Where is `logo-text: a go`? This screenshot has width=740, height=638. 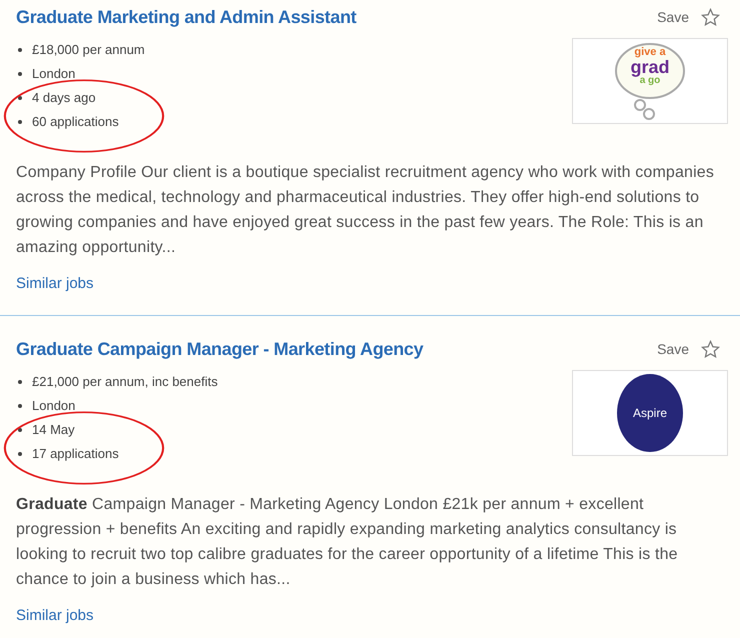
logo-text: a go is located at coordinates (650, 81).